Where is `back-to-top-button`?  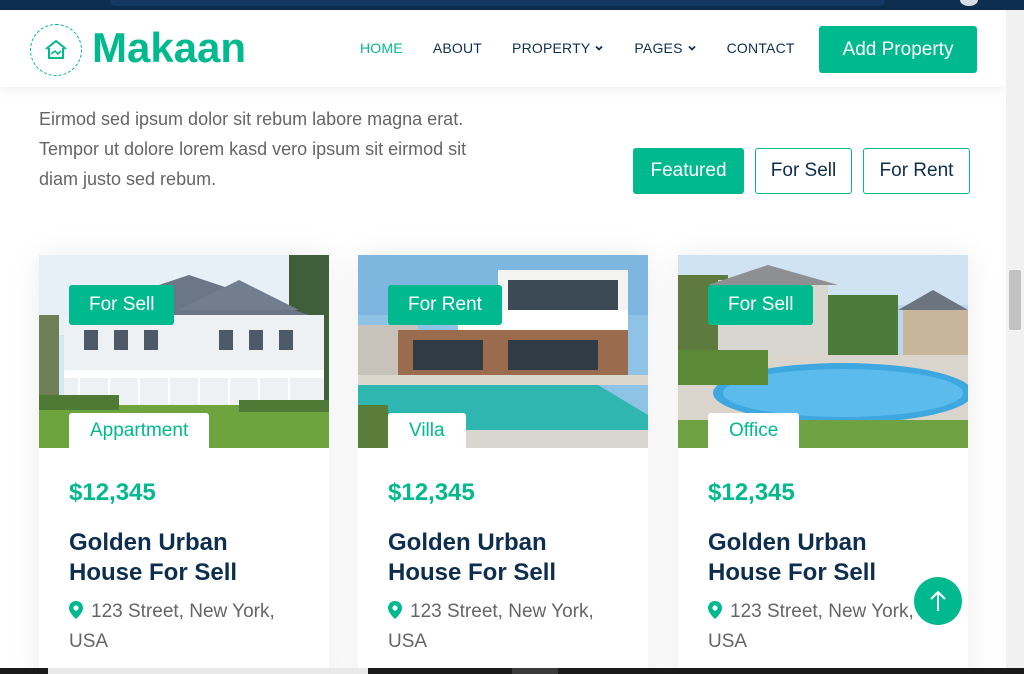
back-to-top-button is located at coordinates (938, 601).